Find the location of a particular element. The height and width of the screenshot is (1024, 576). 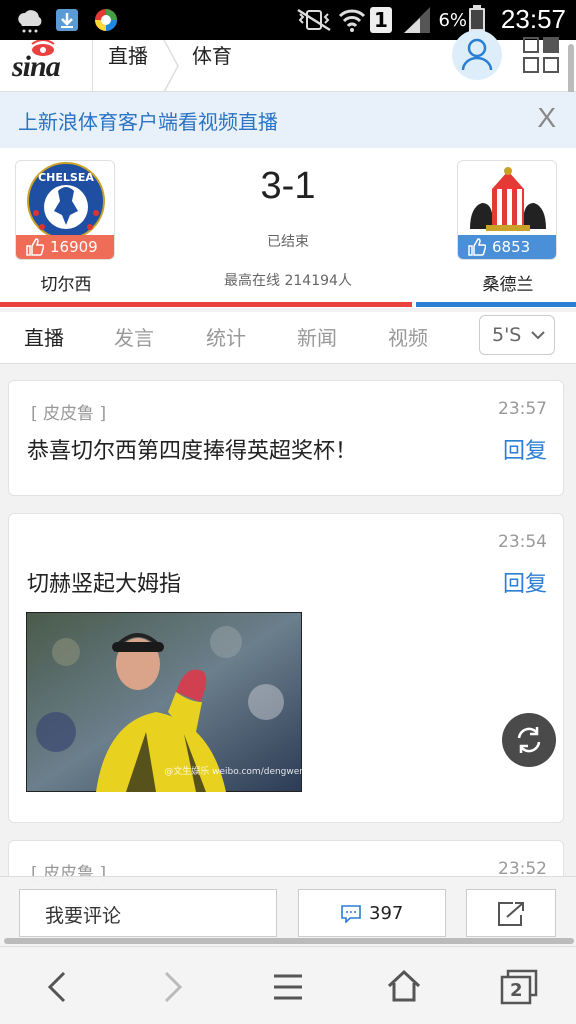

battery-percent: 6% is located at coordinates (452, 20).